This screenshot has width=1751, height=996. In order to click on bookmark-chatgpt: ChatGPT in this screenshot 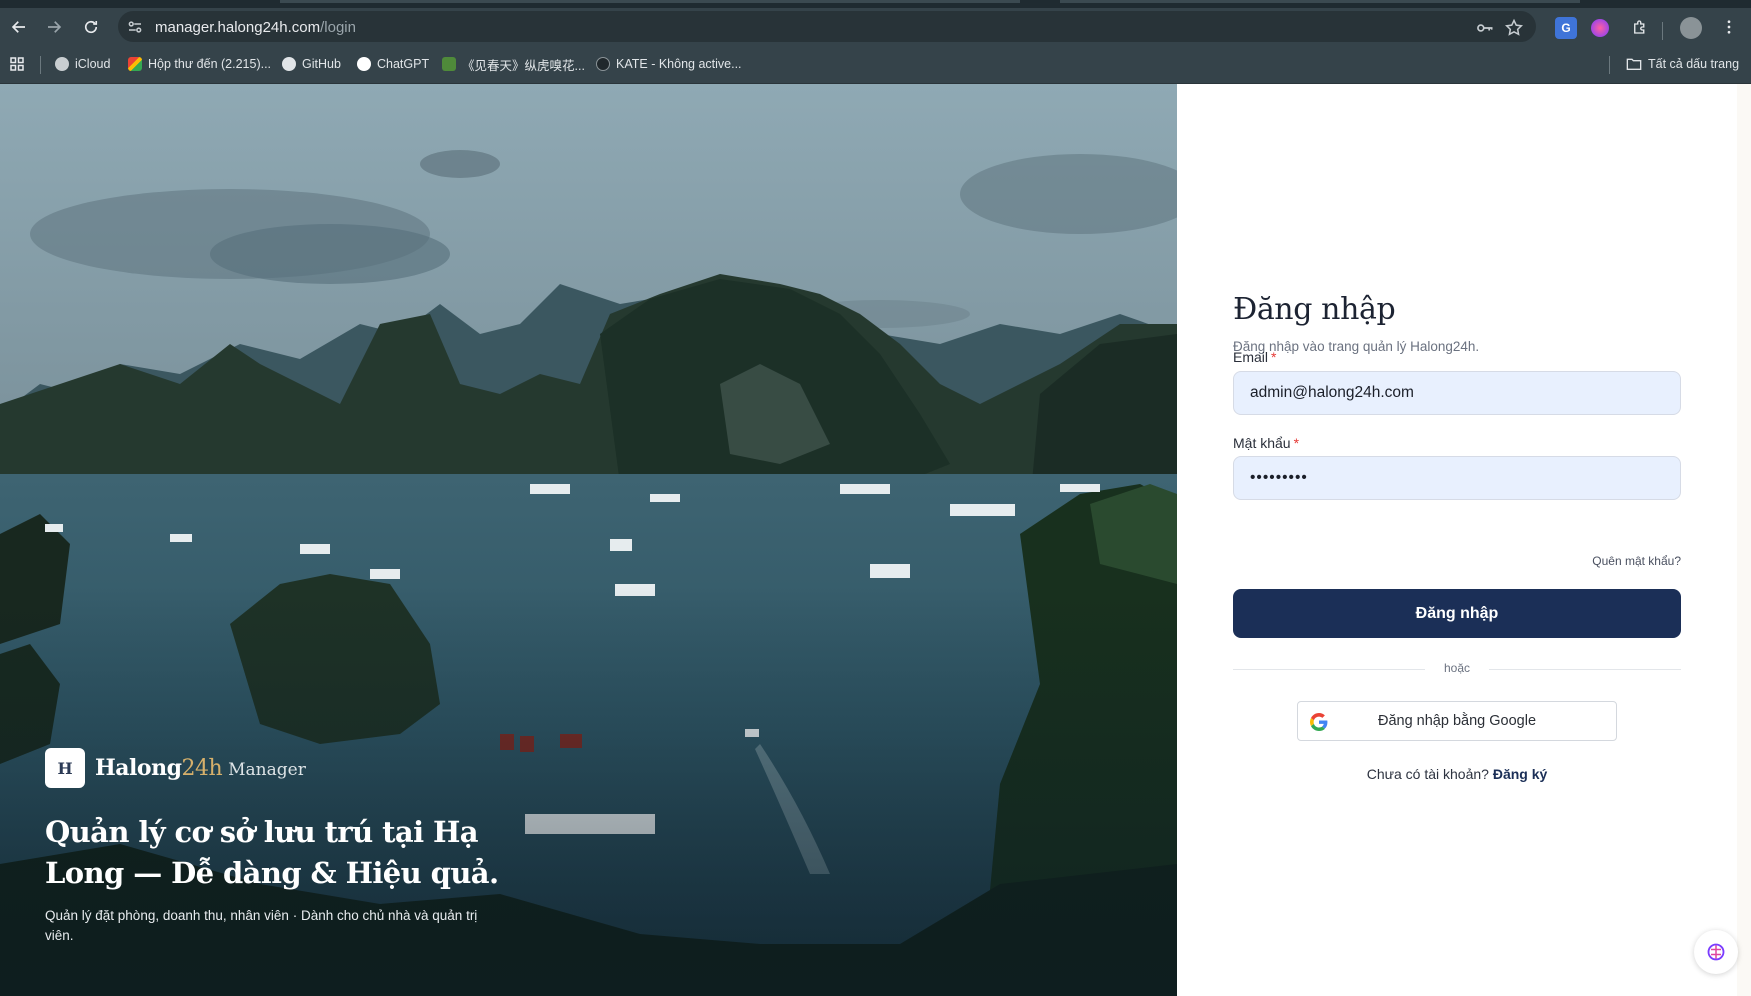, I will do `click(393, 64)`.